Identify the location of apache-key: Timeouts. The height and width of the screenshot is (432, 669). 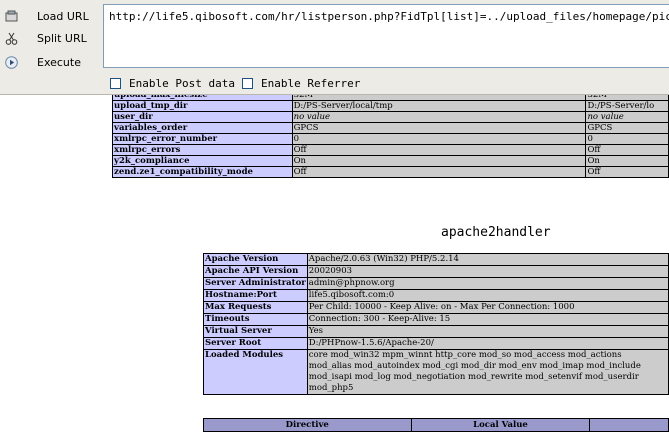
(255, 319).